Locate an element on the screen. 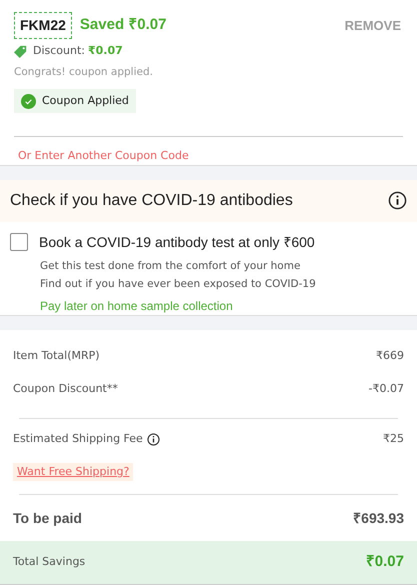  covid-title: Check if you have COVID-19 antibodies is located at coordinates (151, 200).